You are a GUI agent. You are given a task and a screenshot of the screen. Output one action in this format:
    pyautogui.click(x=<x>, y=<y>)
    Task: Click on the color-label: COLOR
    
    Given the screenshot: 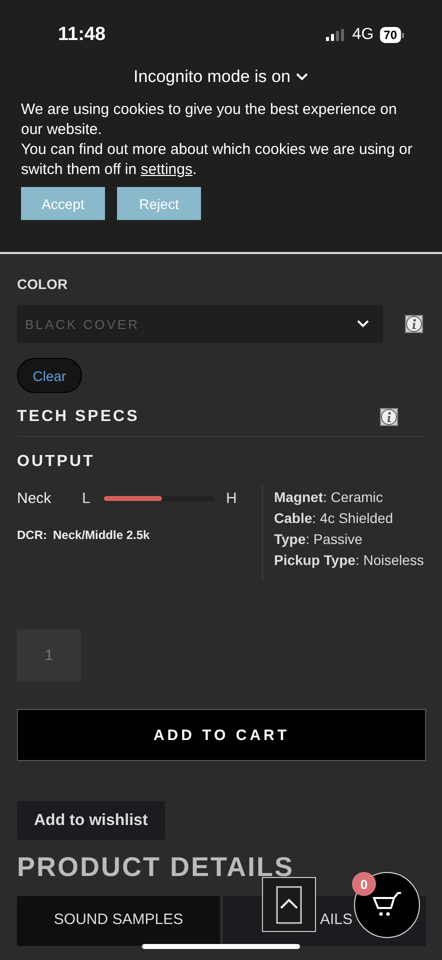 What is the action you would take?
    pyautogui.click(x=43, y=285)
    